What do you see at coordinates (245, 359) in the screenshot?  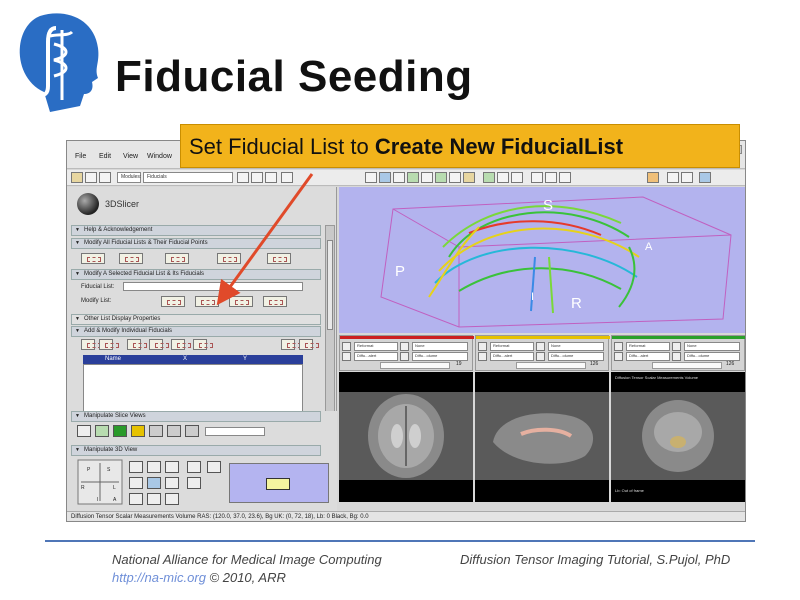 I see `col-y: Y` at bounding box center [245, 359].